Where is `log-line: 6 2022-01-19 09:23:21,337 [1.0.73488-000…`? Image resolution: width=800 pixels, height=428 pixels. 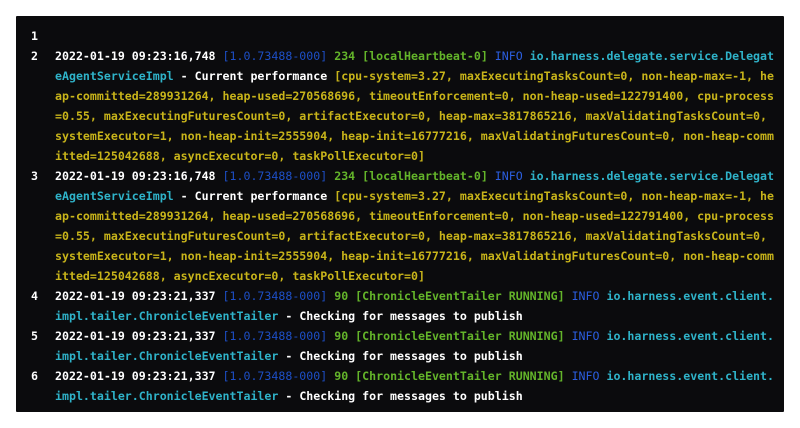
log-line: 6 2022-01-19 09:23:21,337 [1.0.73488-000… is located at coordinates (402, 386).